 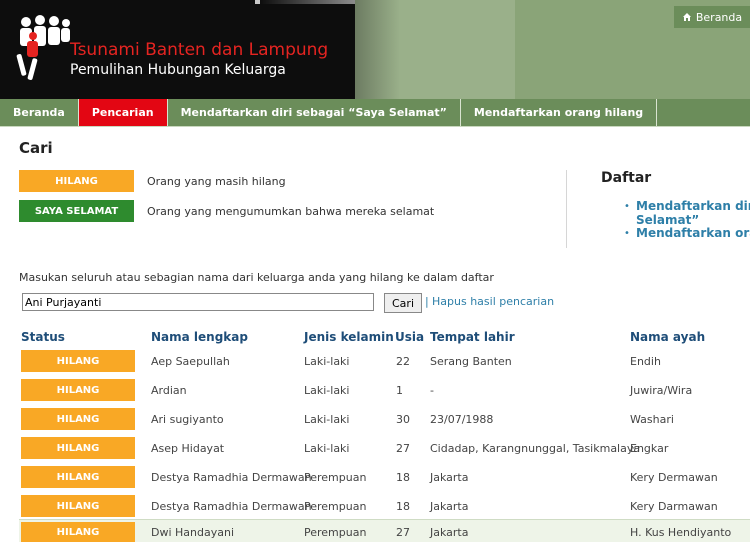 I want to click on site-title: Tsunami Banten dan Lampung, so click(x=199, y=50).